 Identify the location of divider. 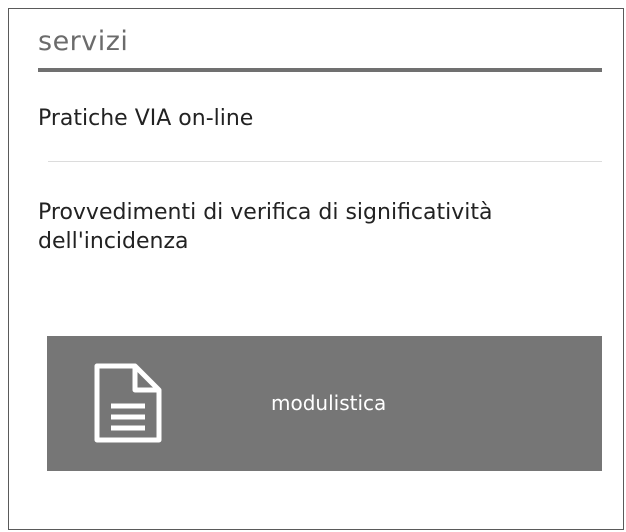
(325, 161).